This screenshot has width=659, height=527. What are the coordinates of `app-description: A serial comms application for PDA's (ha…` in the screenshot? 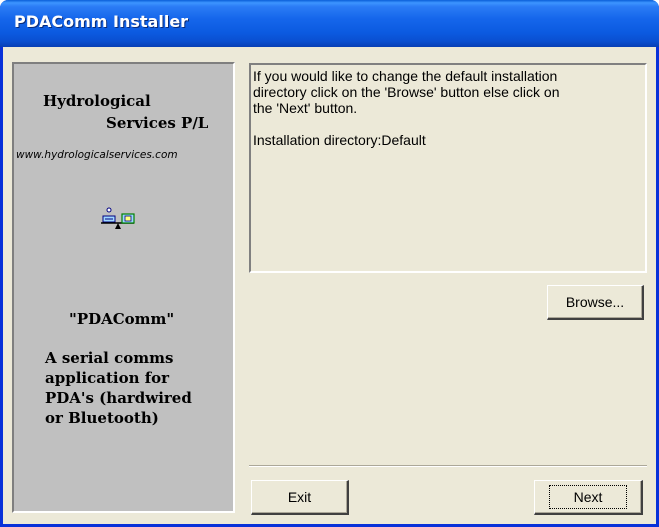 It's located at (135, 388).